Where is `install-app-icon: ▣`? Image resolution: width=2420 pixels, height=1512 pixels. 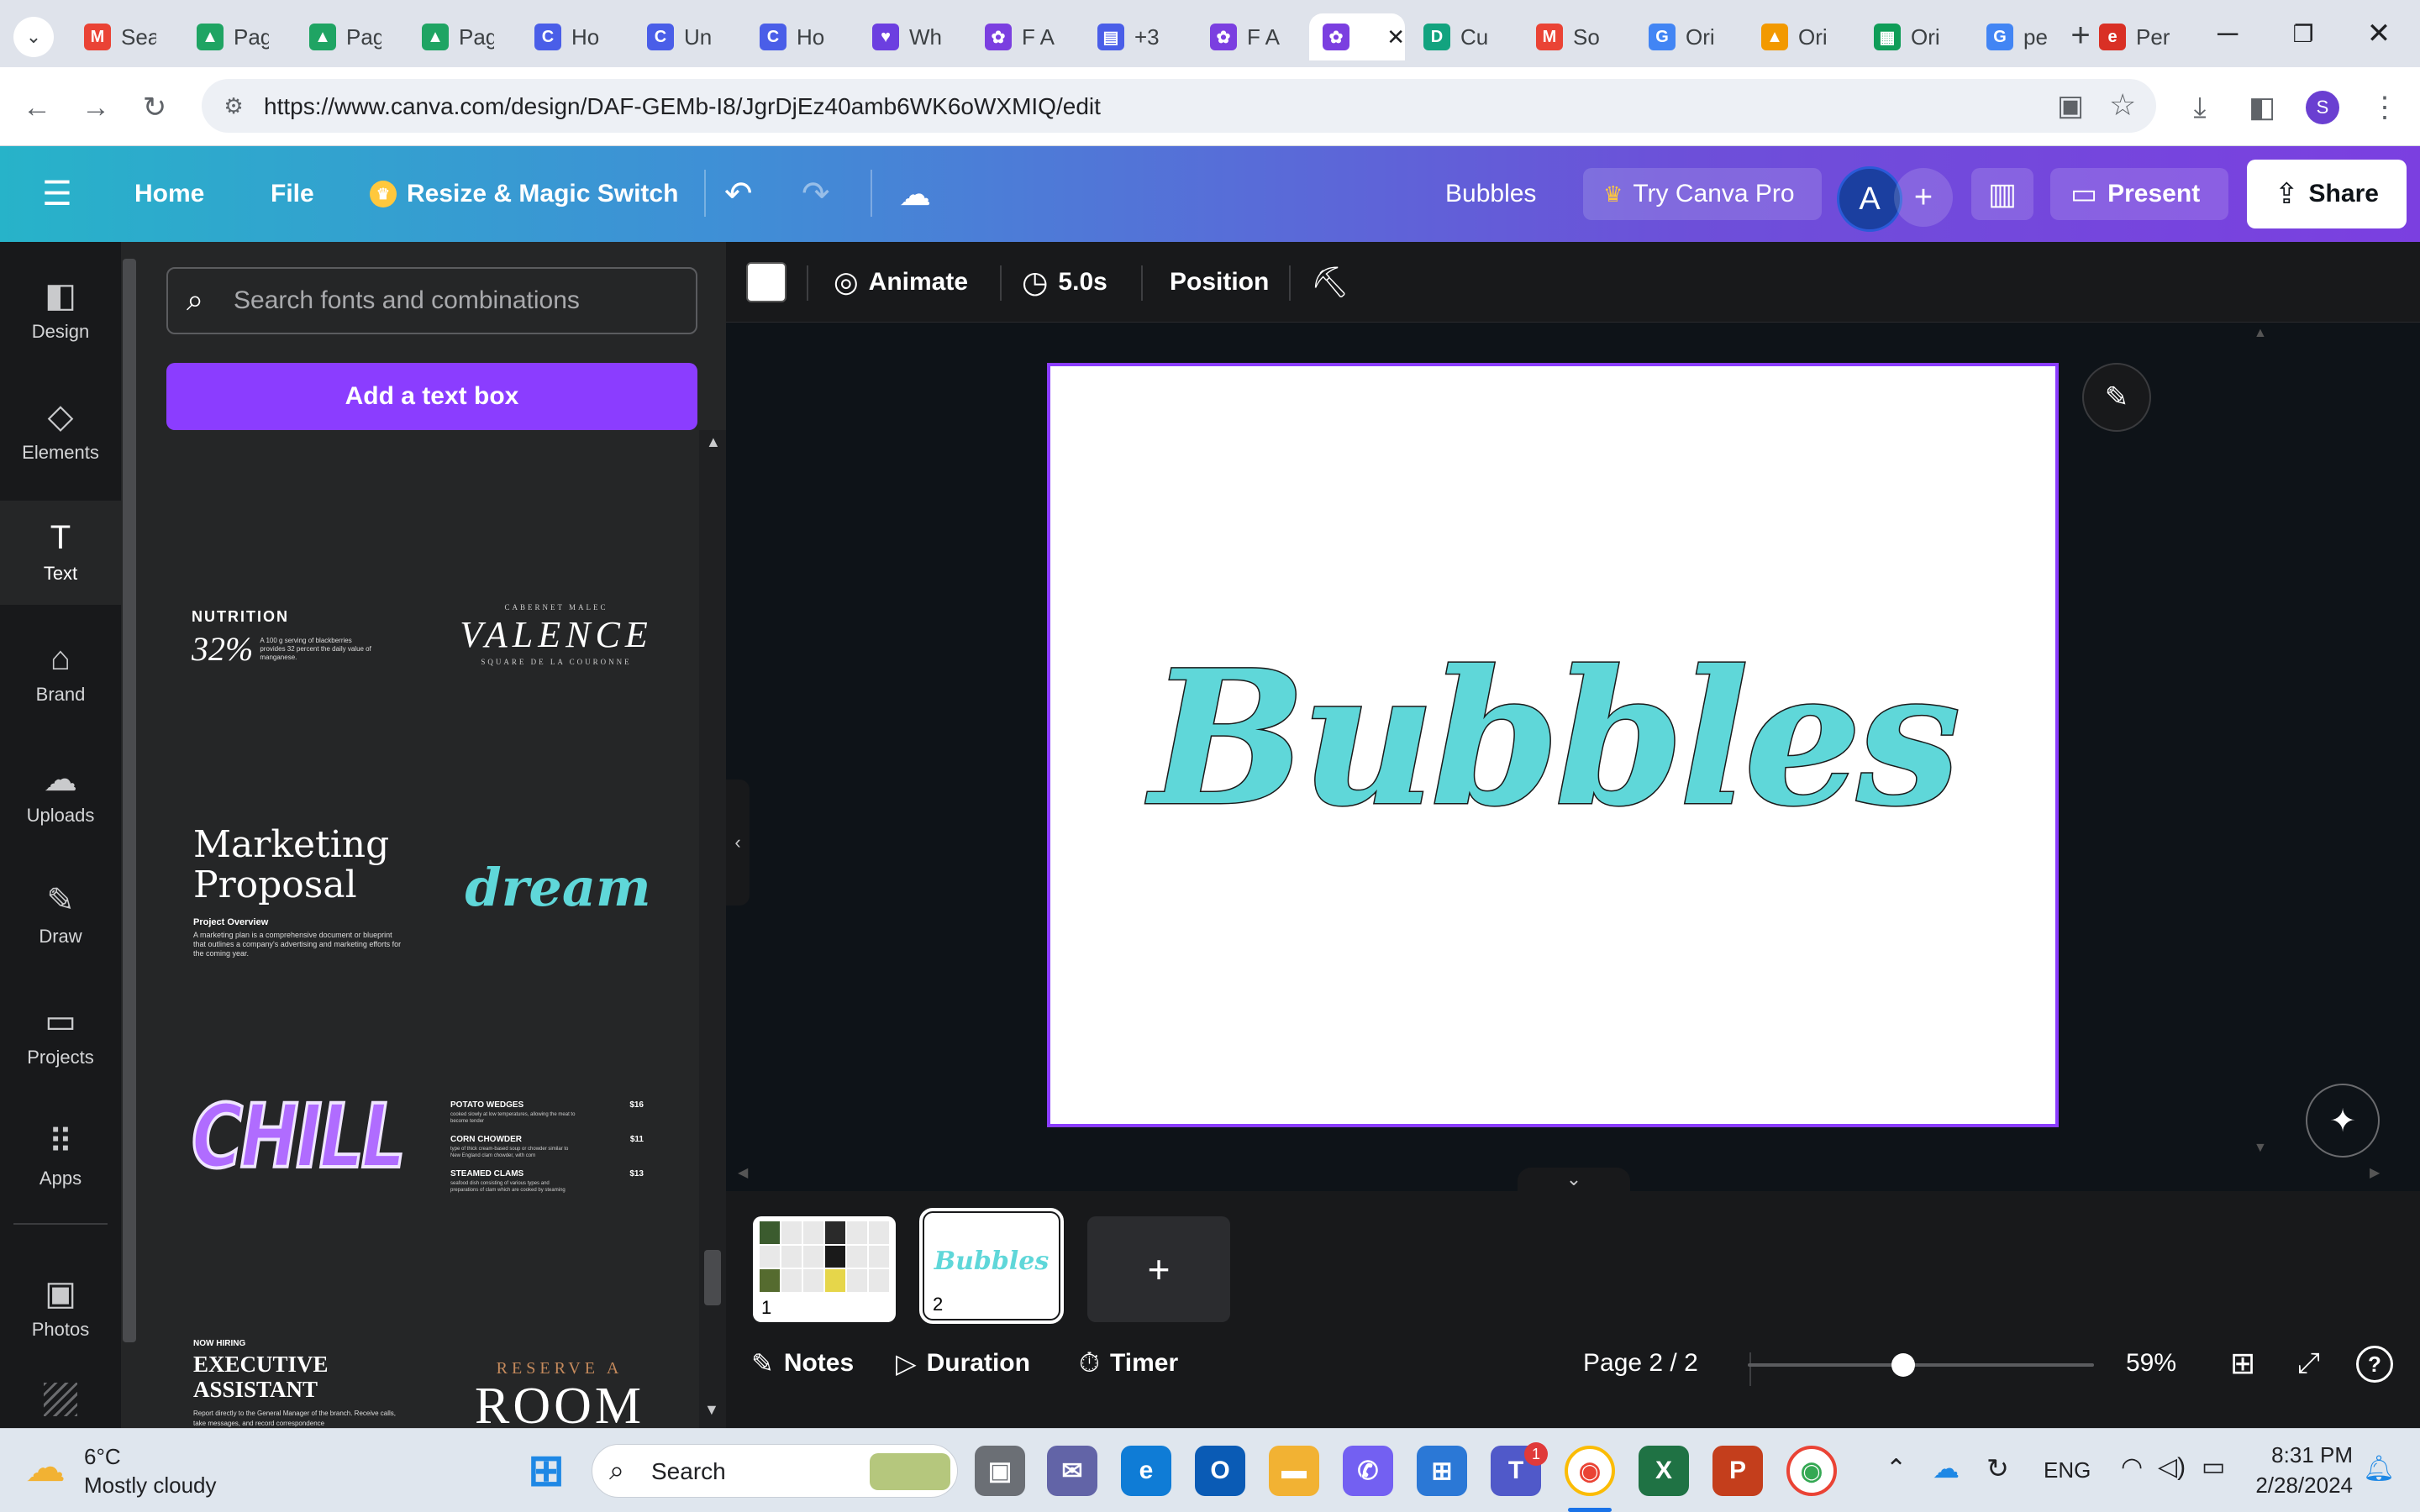
install-app-icon: ▣ is located at coordinates (2070, 106).